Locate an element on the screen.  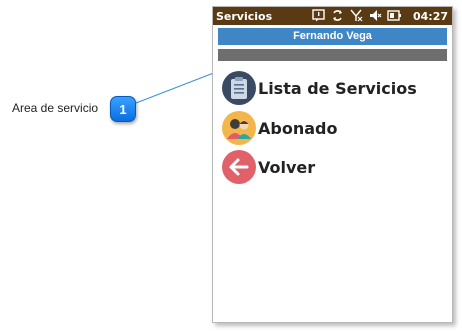
menu-item-abonado: Abonado is located at coordinates (332, 128).